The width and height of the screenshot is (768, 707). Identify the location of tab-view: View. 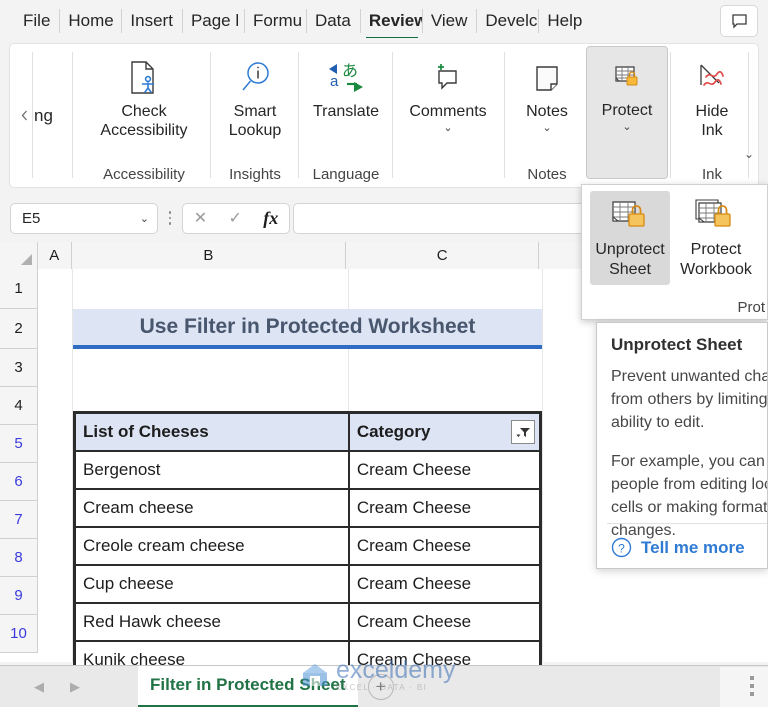
(449, 21).